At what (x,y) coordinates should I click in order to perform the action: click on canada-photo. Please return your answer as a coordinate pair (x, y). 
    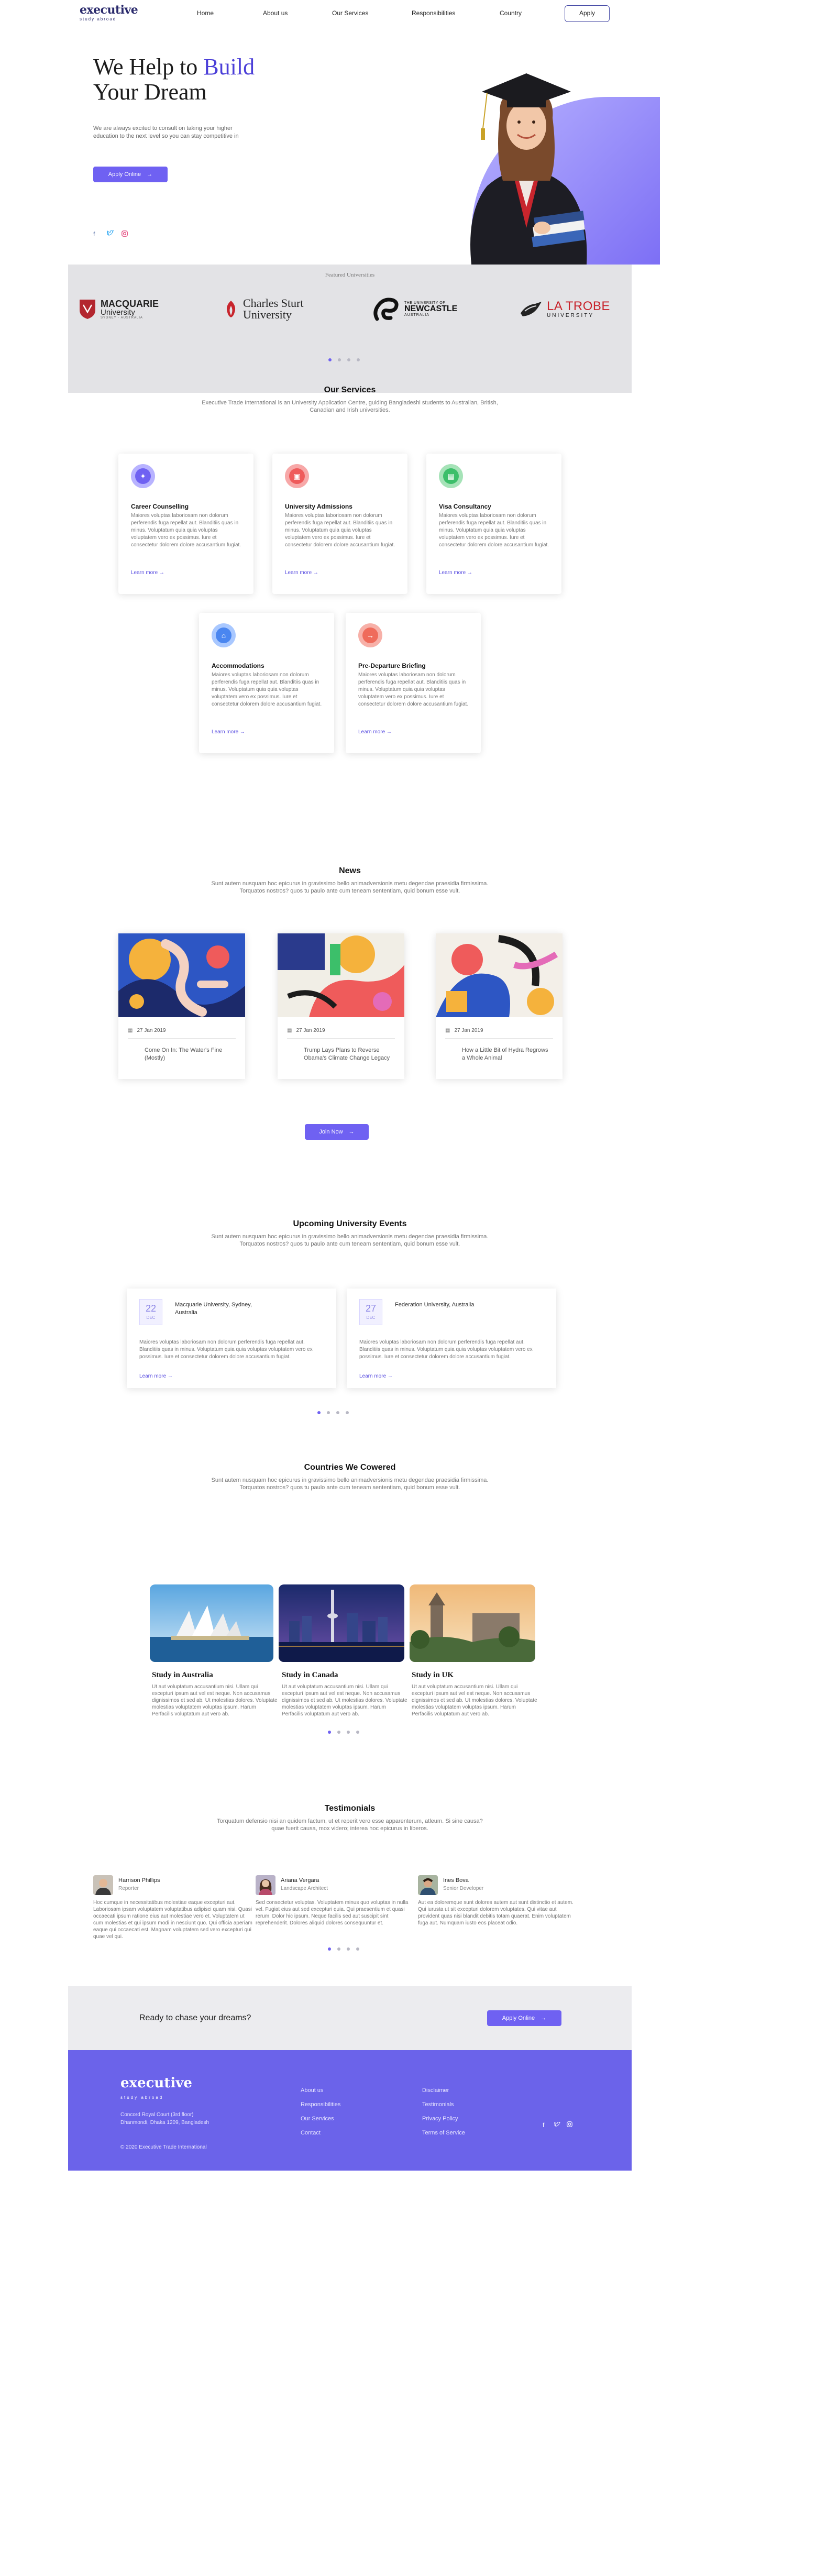
    Looking at the image, I should click on (341, 1623).